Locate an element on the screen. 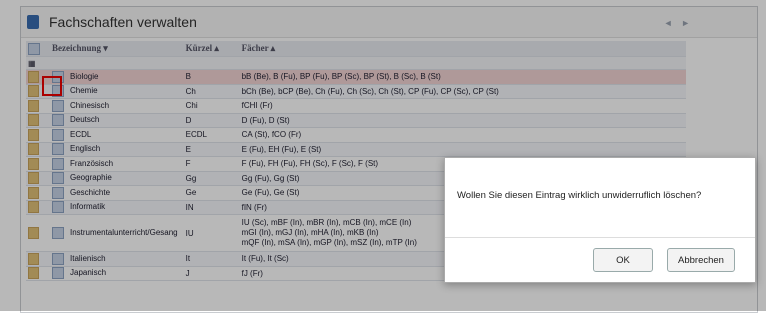 This screenshot has width=766, height=313. dialog-footer: OK Abbrechen is located at coordinates (600, 259).